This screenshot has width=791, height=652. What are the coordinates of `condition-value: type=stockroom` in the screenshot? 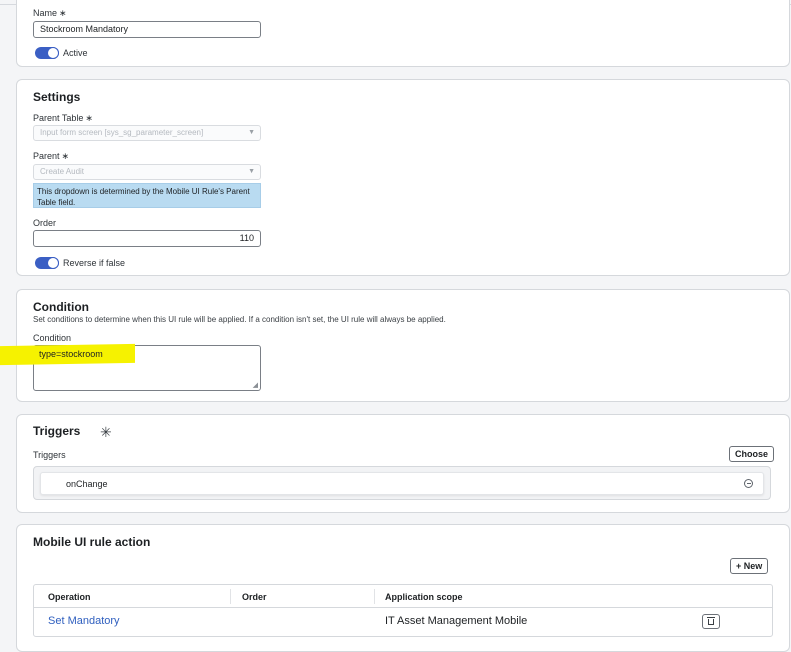 It's located at (71, 354).